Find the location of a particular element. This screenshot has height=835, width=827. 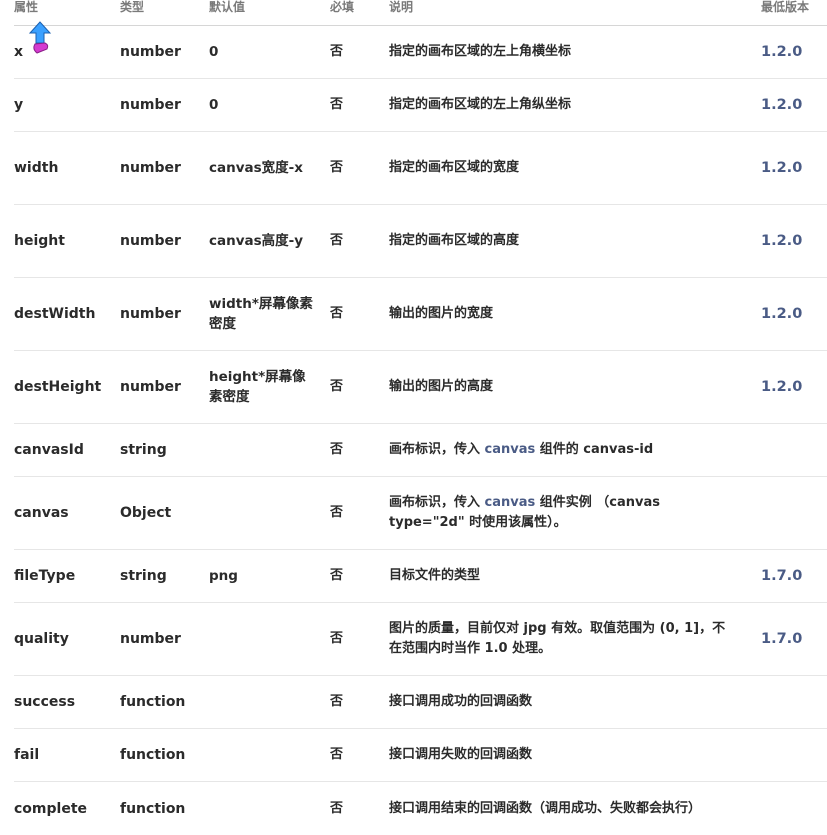

prop-cell: destWidth is located at coordinates (55, 314).